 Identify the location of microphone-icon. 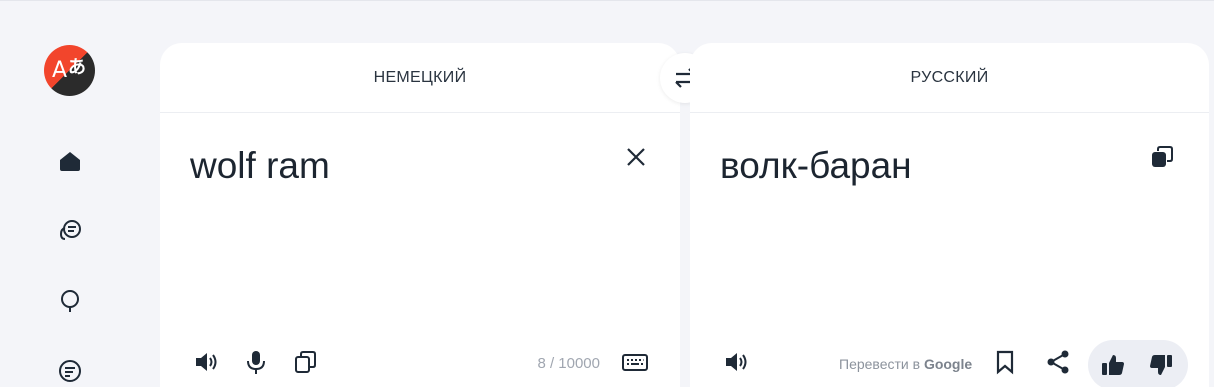
(256, 362).